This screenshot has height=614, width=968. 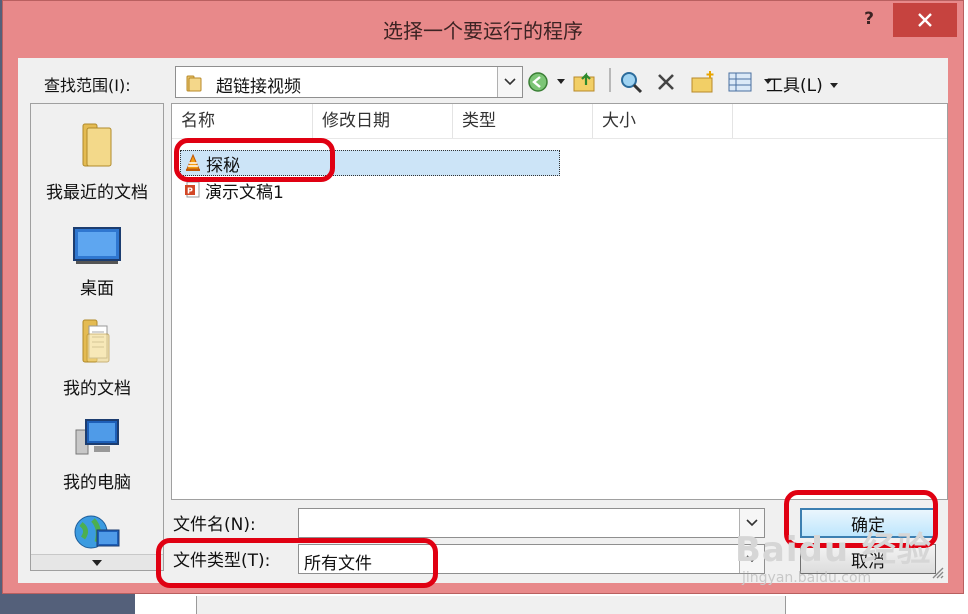 I want to click on dialog-title: 选择一个要运行的程序, so click(x=483, y=31).